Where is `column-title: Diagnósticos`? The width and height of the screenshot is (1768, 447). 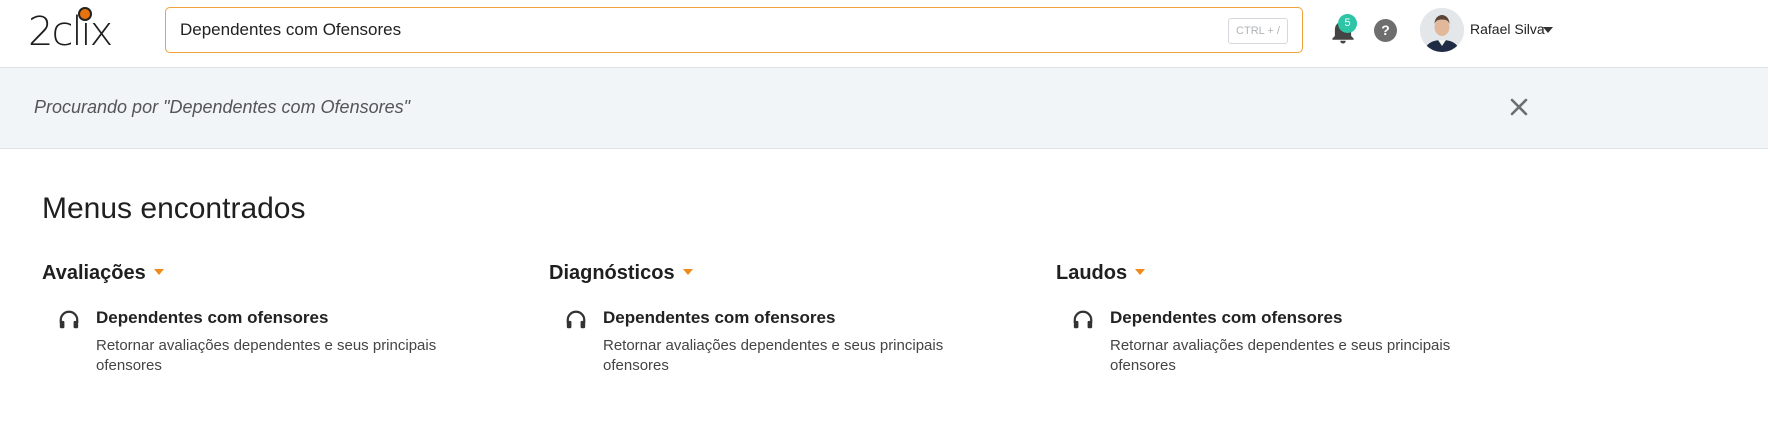 column-title: Diagnósticos is located at coordinates (612, 273).